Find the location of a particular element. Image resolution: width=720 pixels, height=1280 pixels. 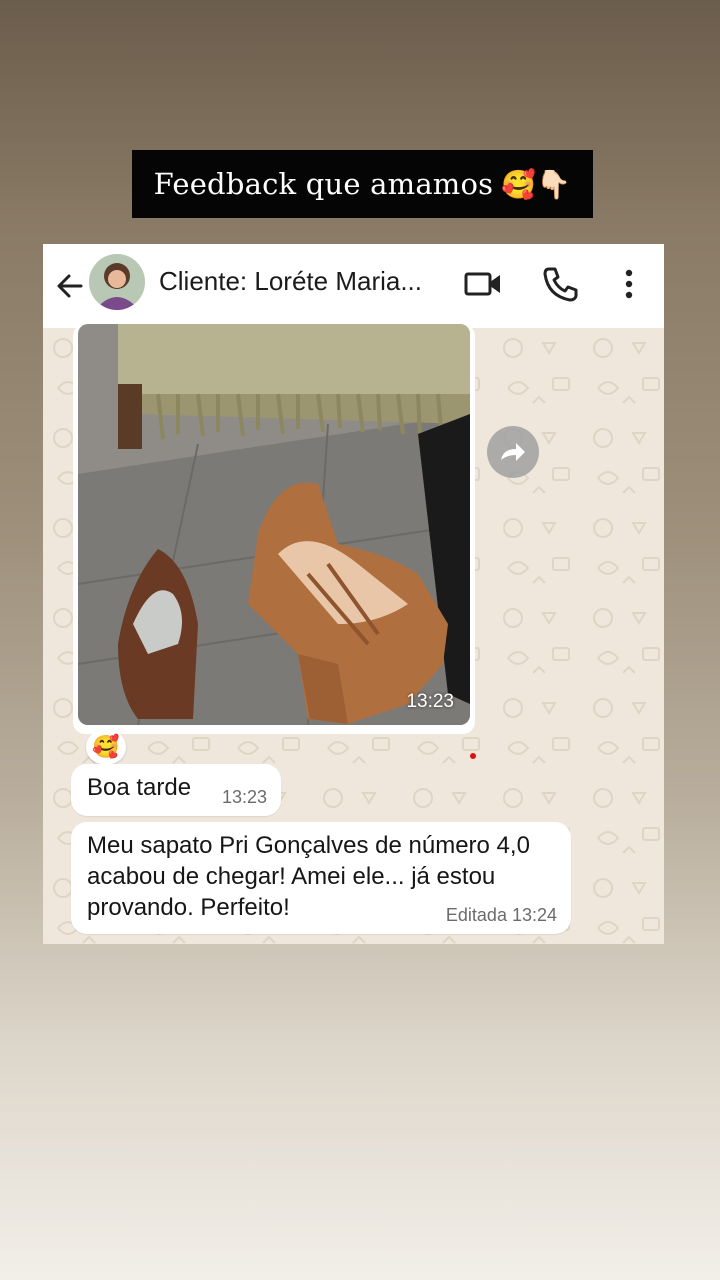

title-banner: Feedback que amamos 🥰👇🏻 is located at coordinates (362, 184).